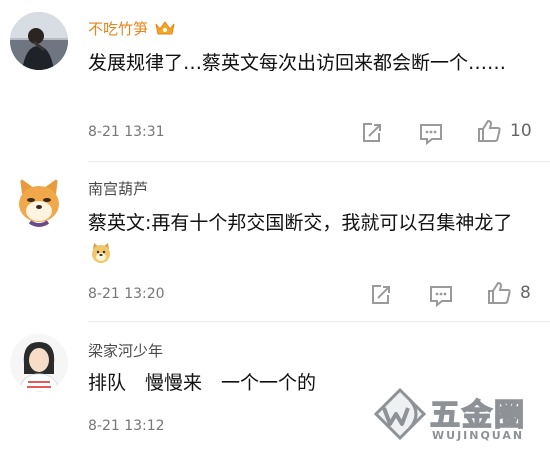 This screenshot has width=550, height=459. Describe the element at coordinates (118, 188) in the screenshot. I see `username: 南宫葫芦` at that location.